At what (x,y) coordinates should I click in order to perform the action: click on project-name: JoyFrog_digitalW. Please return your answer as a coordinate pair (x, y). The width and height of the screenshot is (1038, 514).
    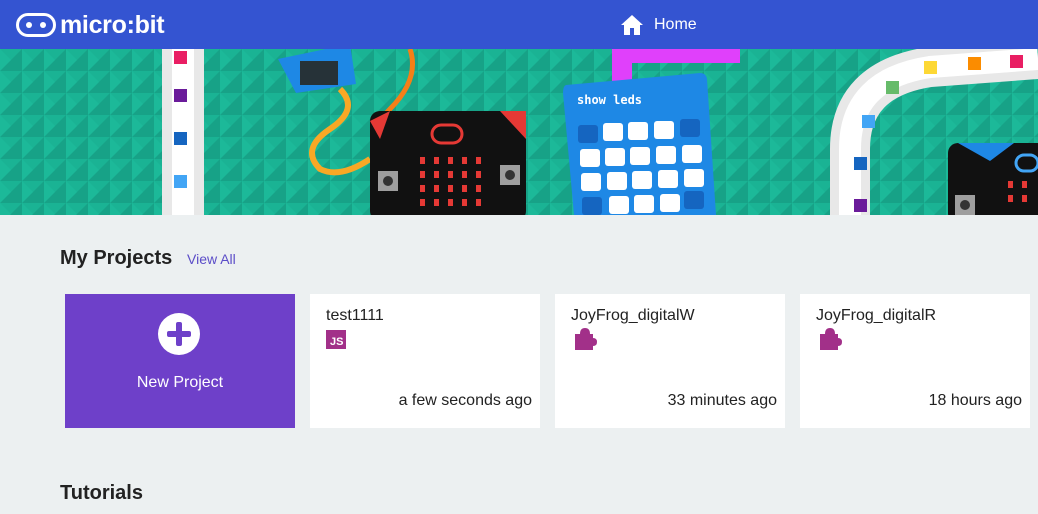
    Looking at the image, I should click on (633, 315).